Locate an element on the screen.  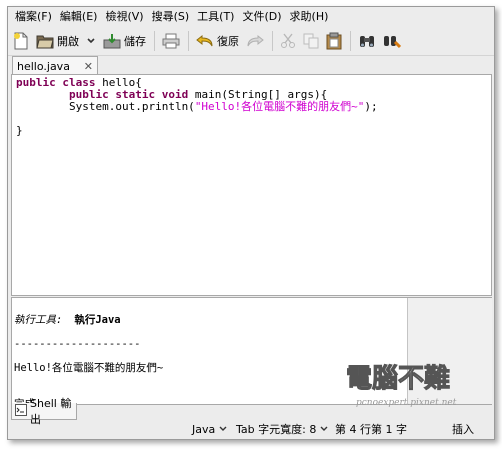
tab-width-label: Tab 字元寬度: 8 is located at coordinates (276, 429).